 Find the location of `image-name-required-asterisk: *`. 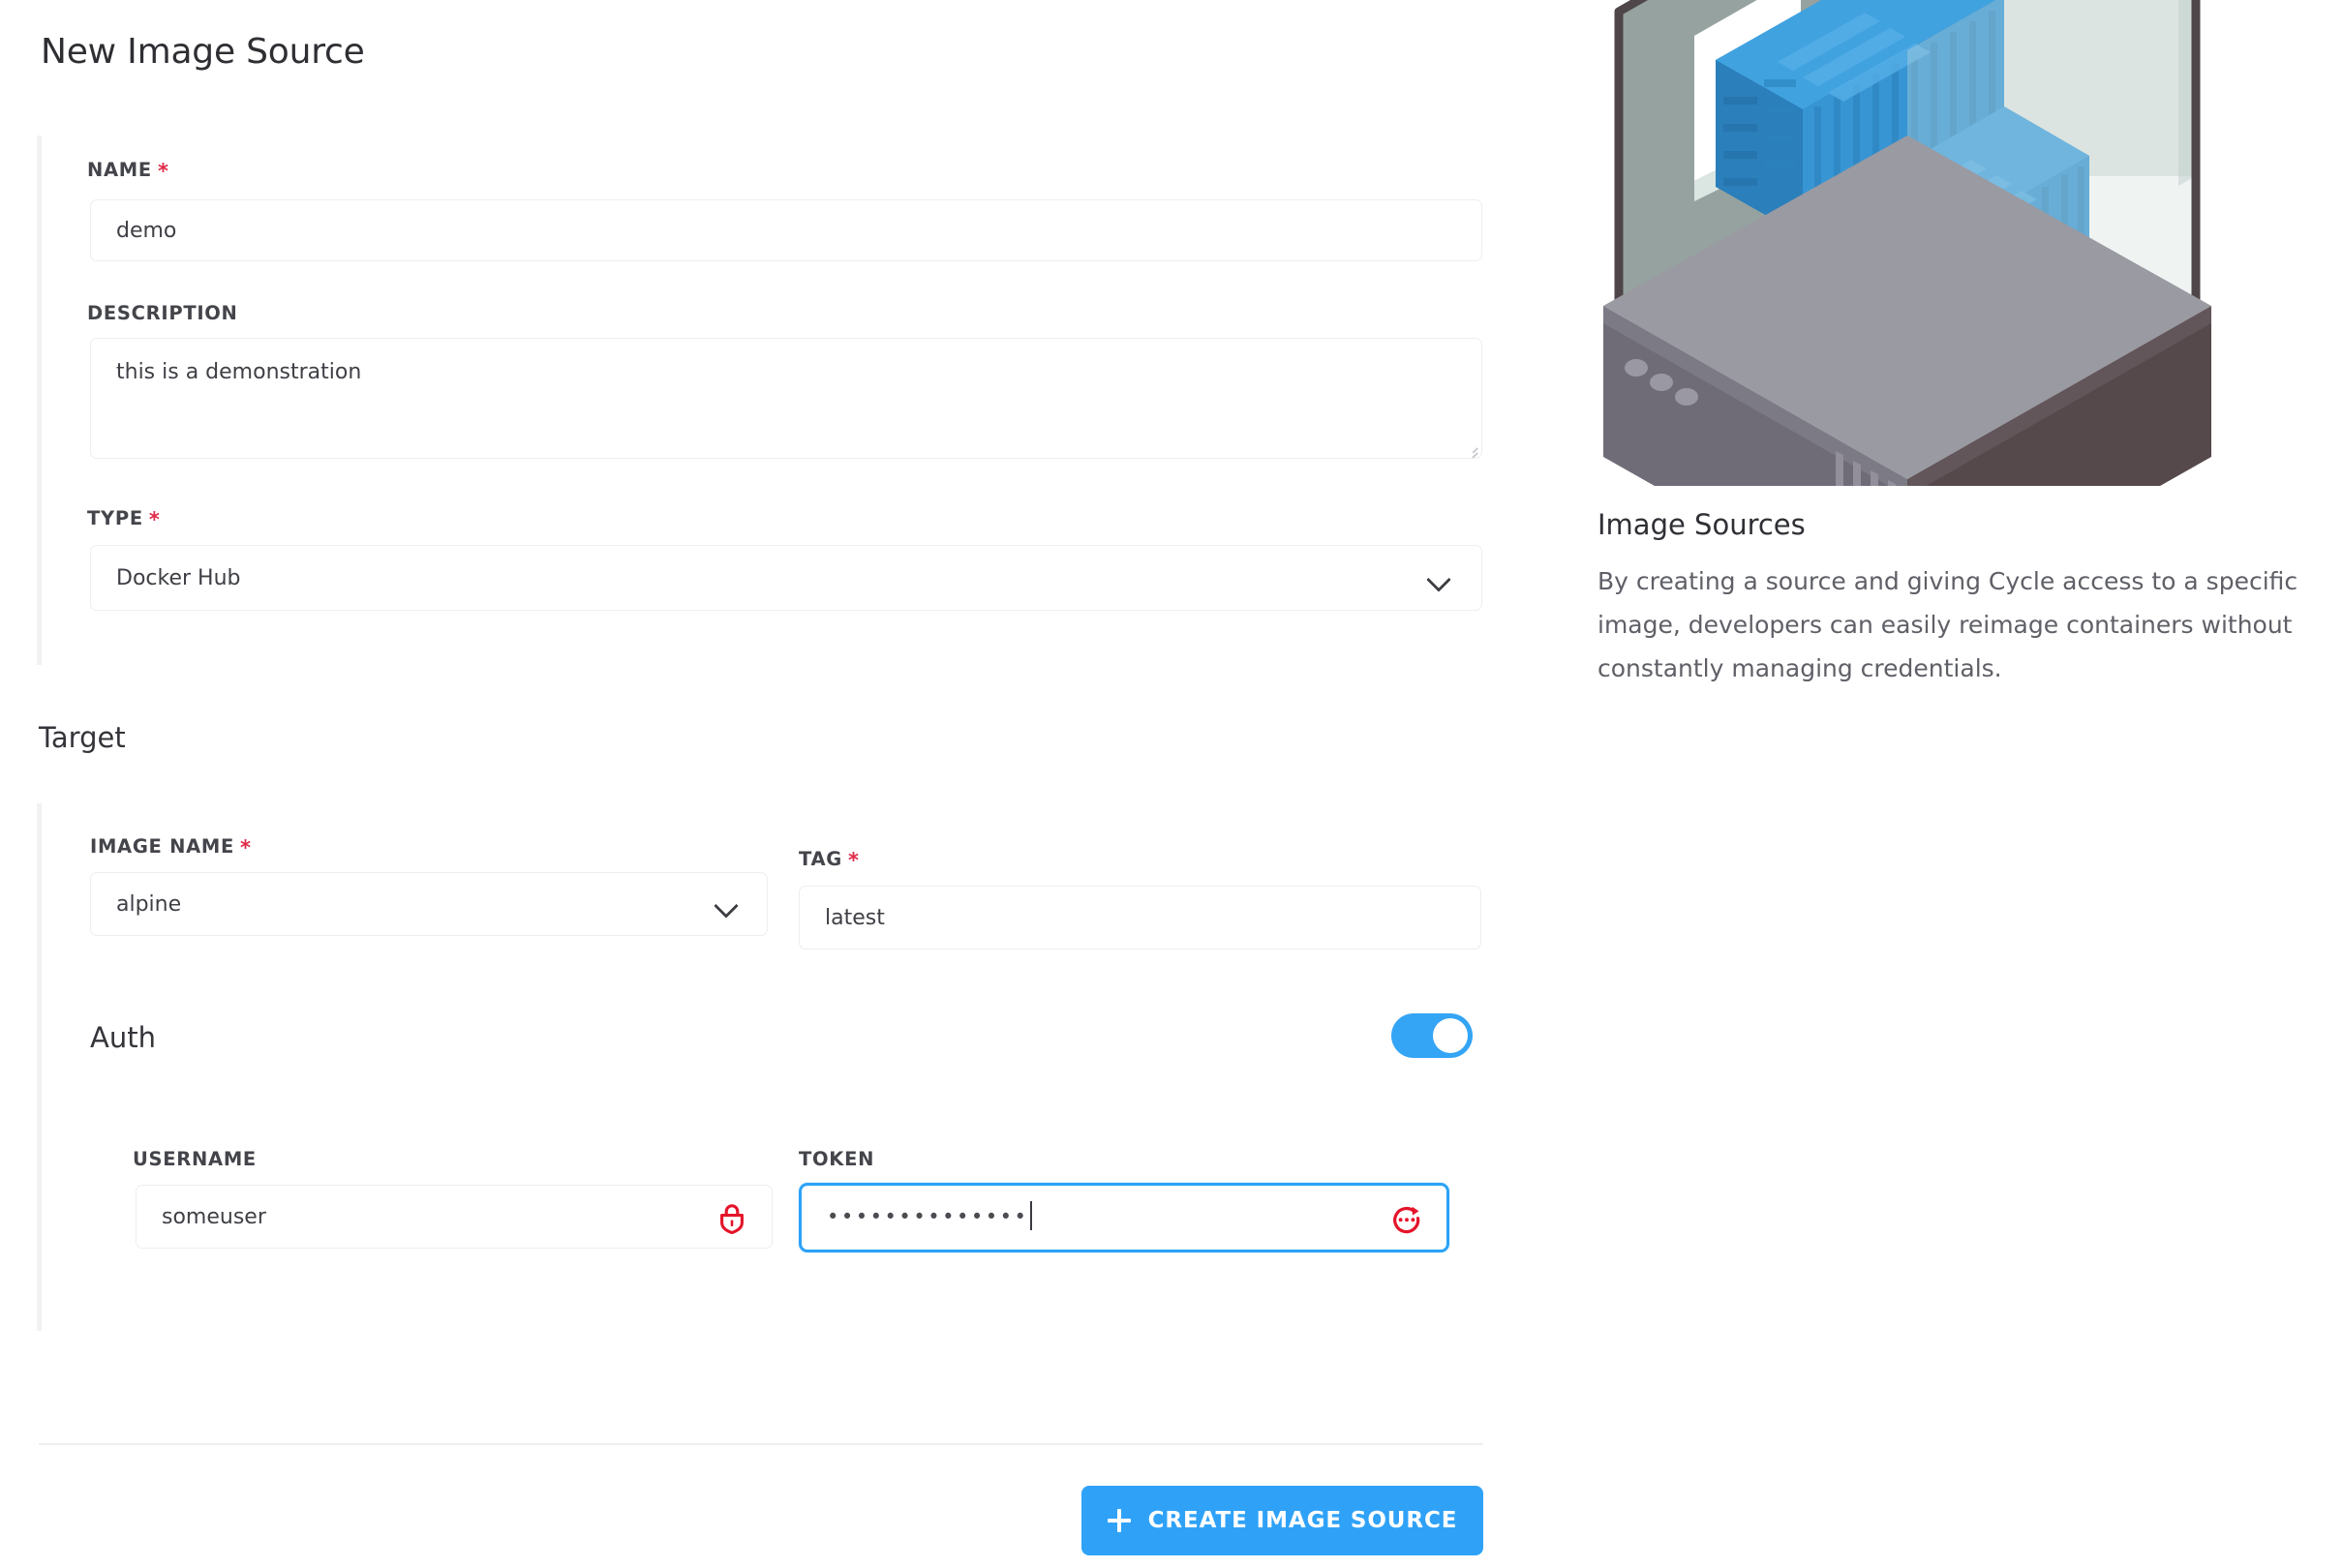

image-name-required-asterisk: * is located at coordinates (246, 847).